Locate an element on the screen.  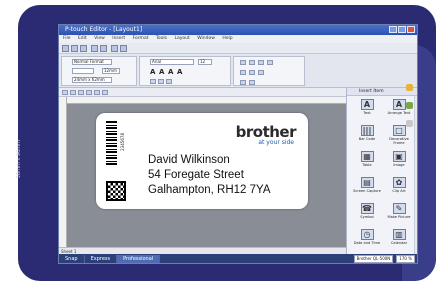
paste-icon is located at coordinates (123, 48).